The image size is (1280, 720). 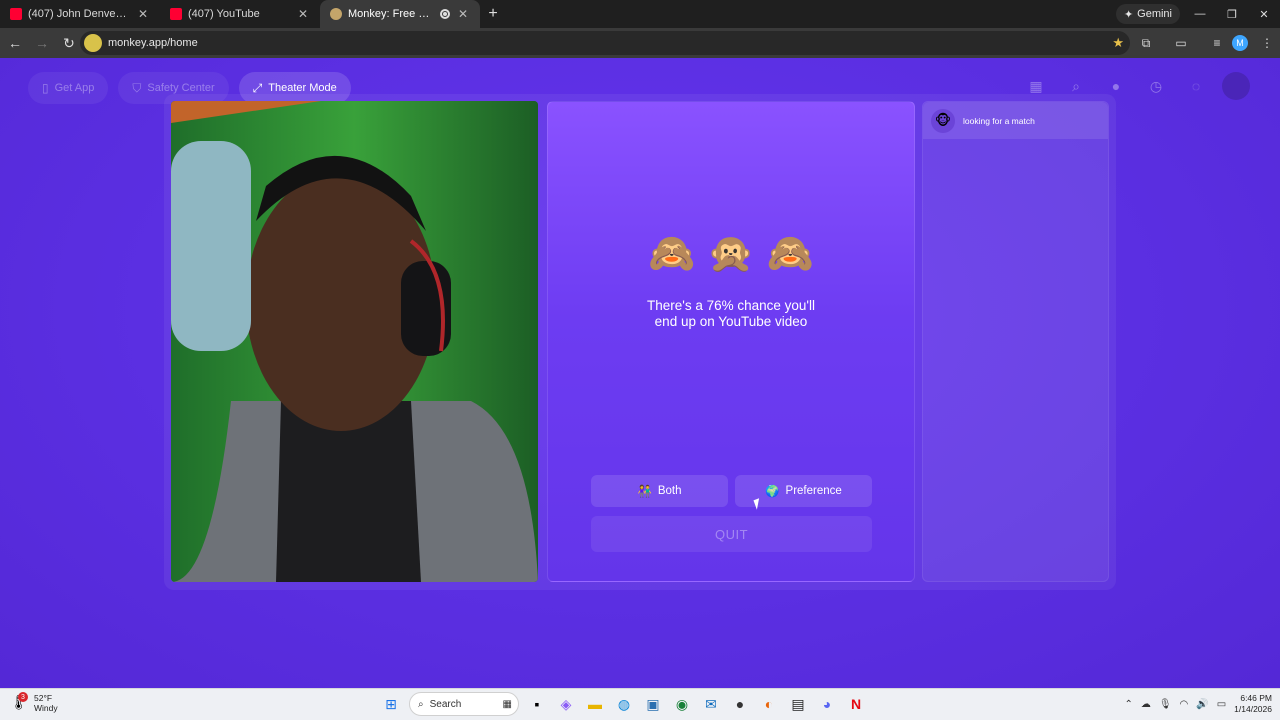 I want to click on history-icon: ◷, so click(x=1156, y=86).